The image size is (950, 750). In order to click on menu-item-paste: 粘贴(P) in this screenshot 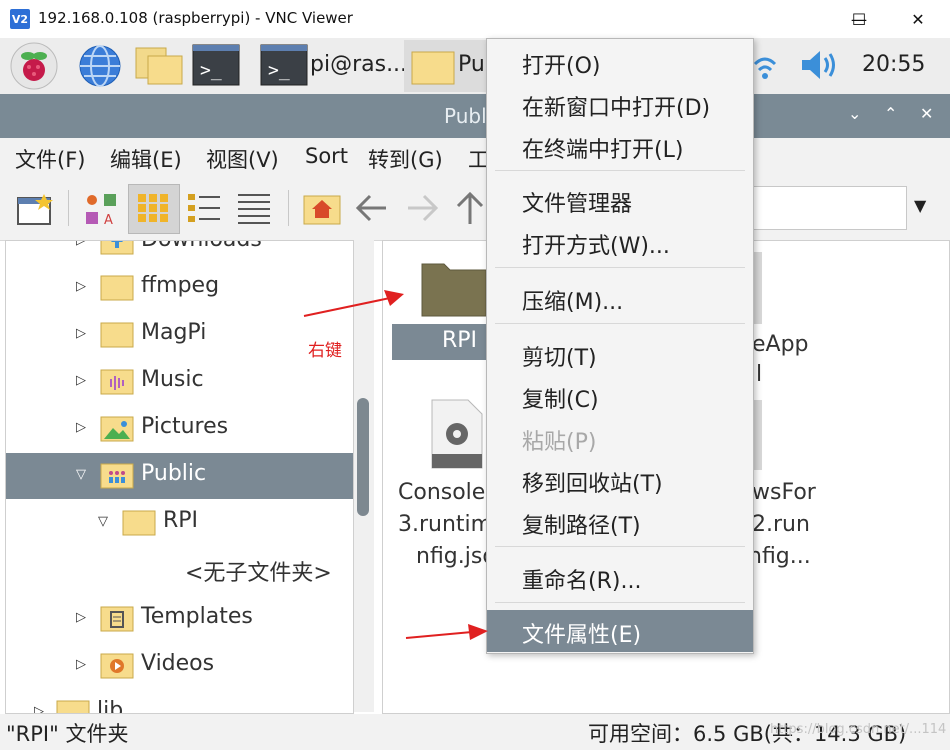, I will do `click(559, 442)`.